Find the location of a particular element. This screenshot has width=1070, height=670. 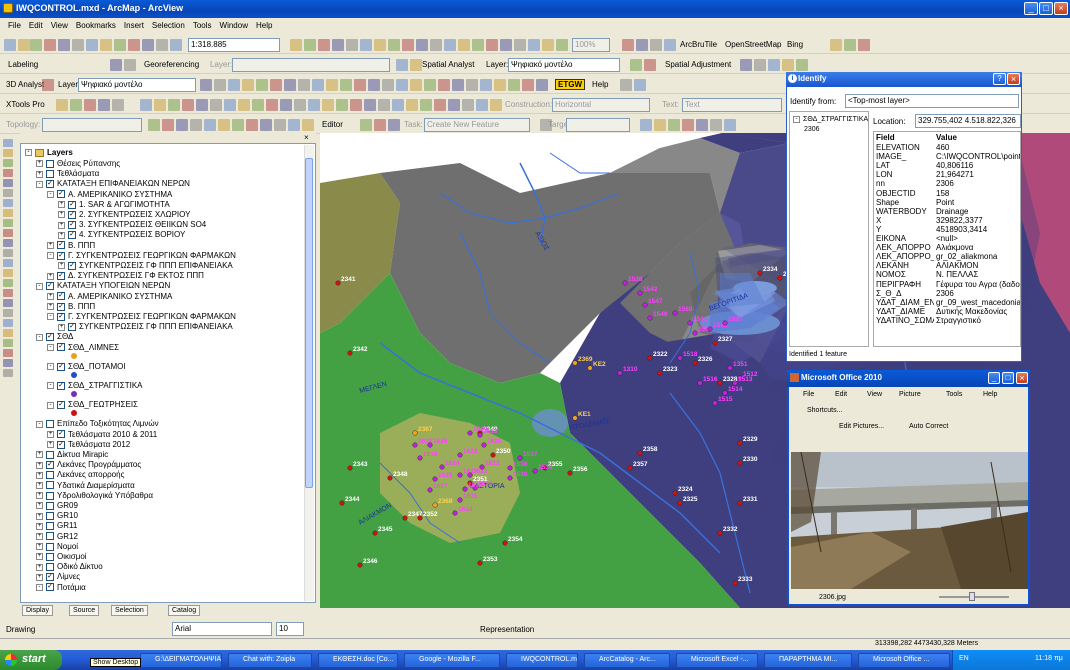

zoom-slider-thumb is located at coordinates (972, 596).